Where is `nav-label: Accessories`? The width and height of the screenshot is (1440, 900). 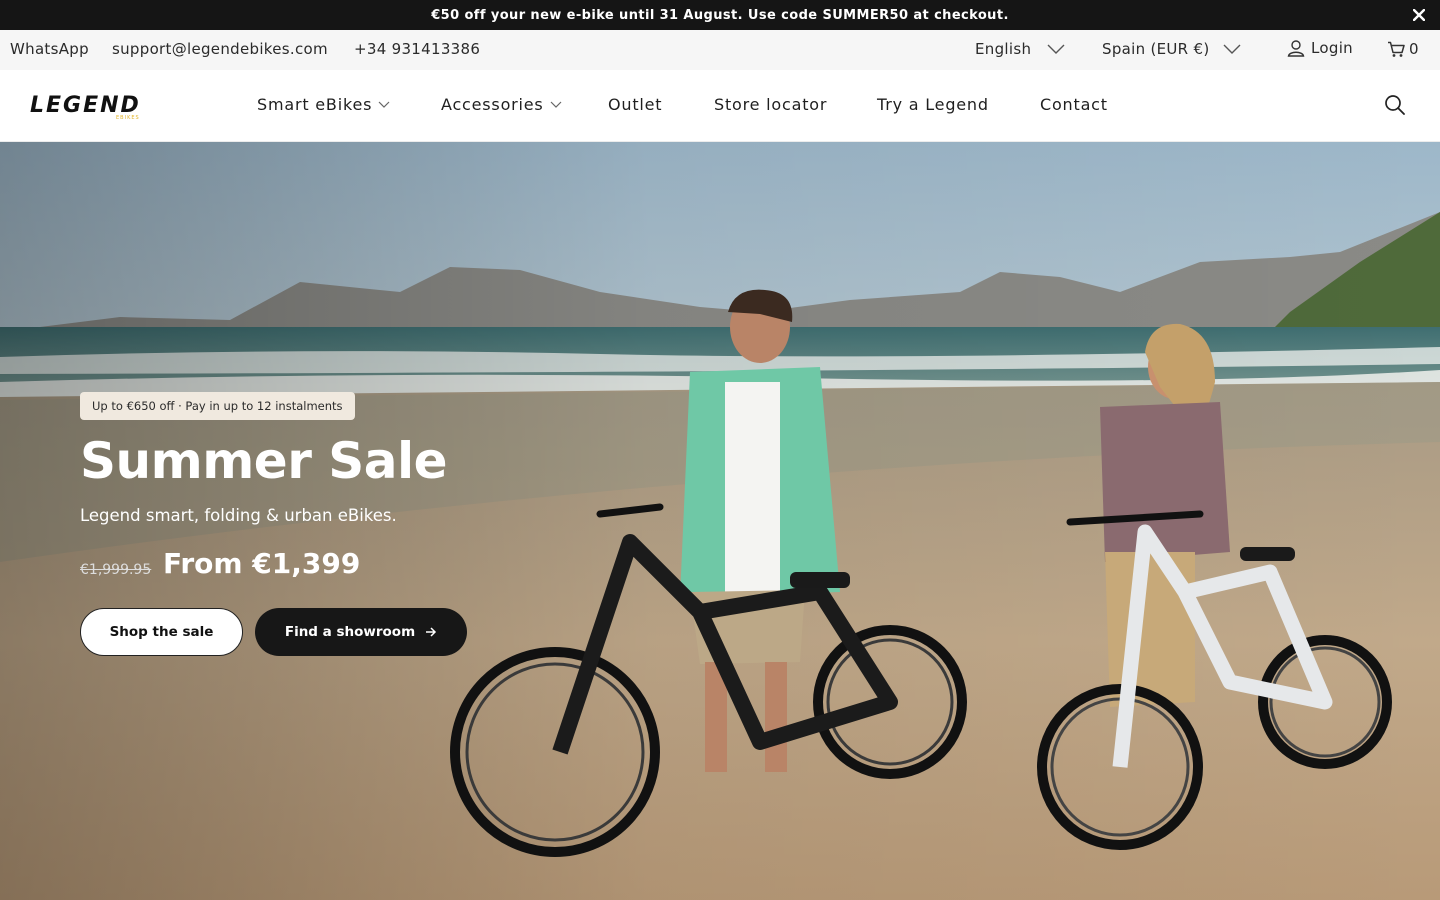 nav-label: Accessories is located at coordinates (492, 104).